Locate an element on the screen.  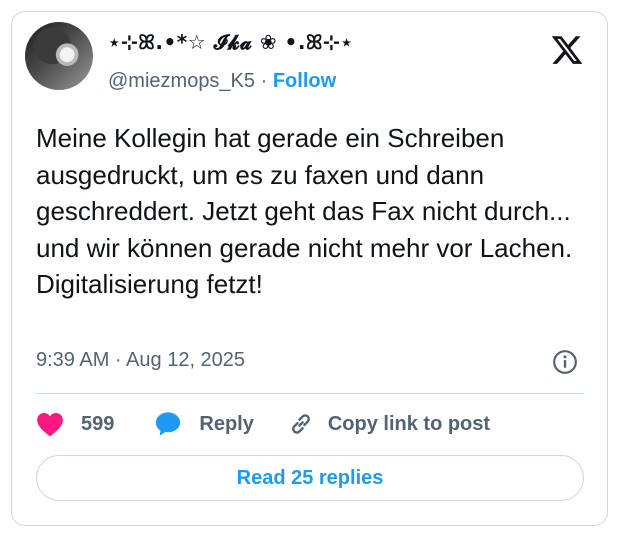
speech-bubble-icon is located at coordinates (168, 424).